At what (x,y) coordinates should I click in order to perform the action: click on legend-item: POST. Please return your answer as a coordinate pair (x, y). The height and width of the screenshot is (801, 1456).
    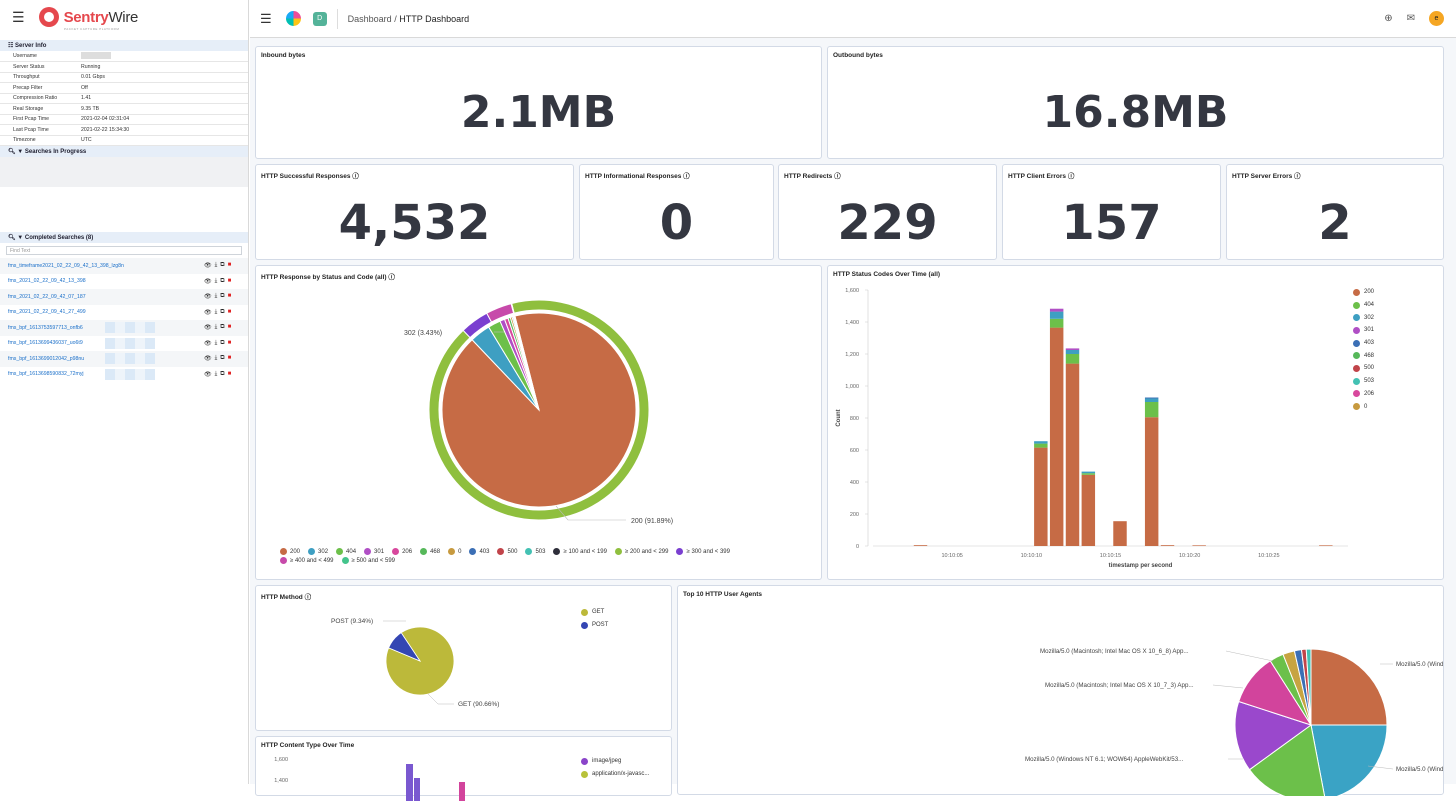
    Looking at the image, I should click on (594, 625).